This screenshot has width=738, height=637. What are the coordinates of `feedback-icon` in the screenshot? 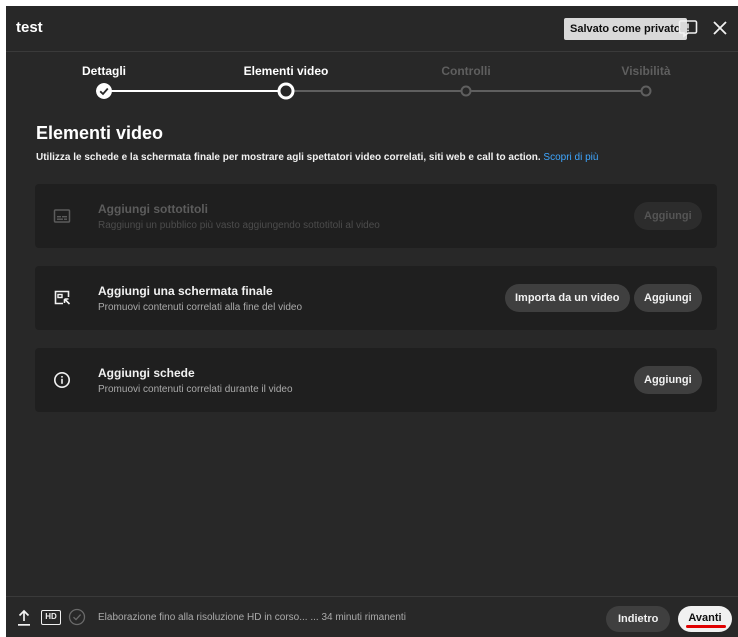 It's located at (688, 28).